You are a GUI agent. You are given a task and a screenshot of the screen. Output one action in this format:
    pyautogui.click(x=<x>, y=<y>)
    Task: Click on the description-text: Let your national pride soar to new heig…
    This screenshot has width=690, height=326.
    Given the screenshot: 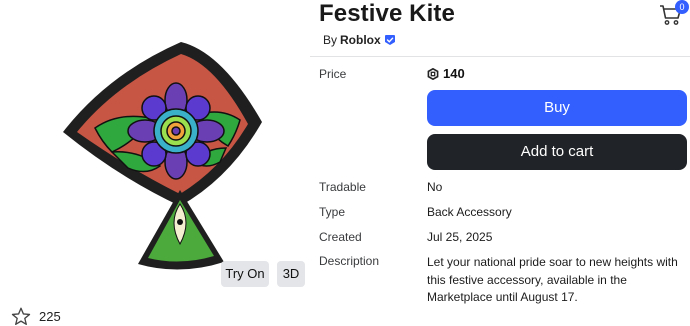 What is the action you would take?
    pyautogui.click(x=552, y=279)
    